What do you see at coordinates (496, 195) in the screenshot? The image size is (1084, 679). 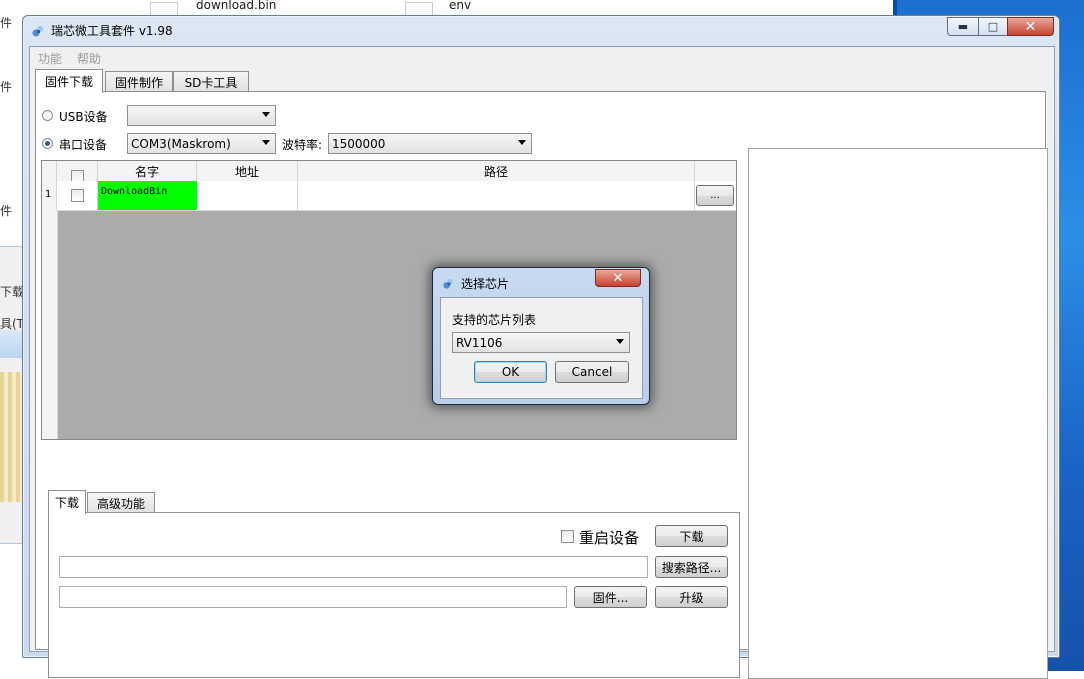 I see `row-path-cell` at bounding box center [496, 195].